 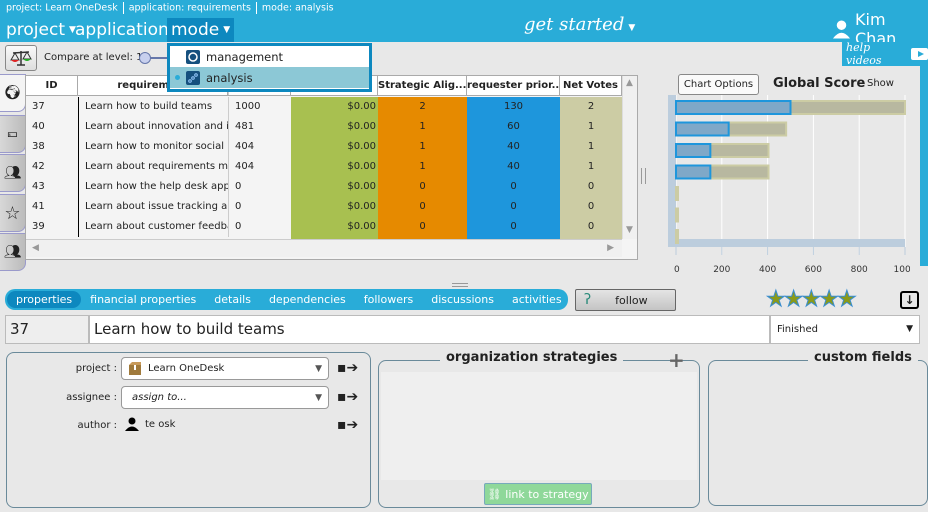 I want to click on column-header-net-votes: Net Votes, so click(x=591, y=85).